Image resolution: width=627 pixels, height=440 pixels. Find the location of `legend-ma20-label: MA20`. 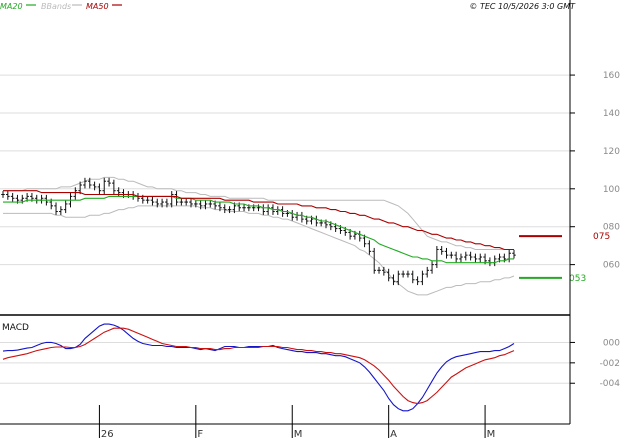

legend-ma20-label: MA20 is located at coordinates (11, 6).